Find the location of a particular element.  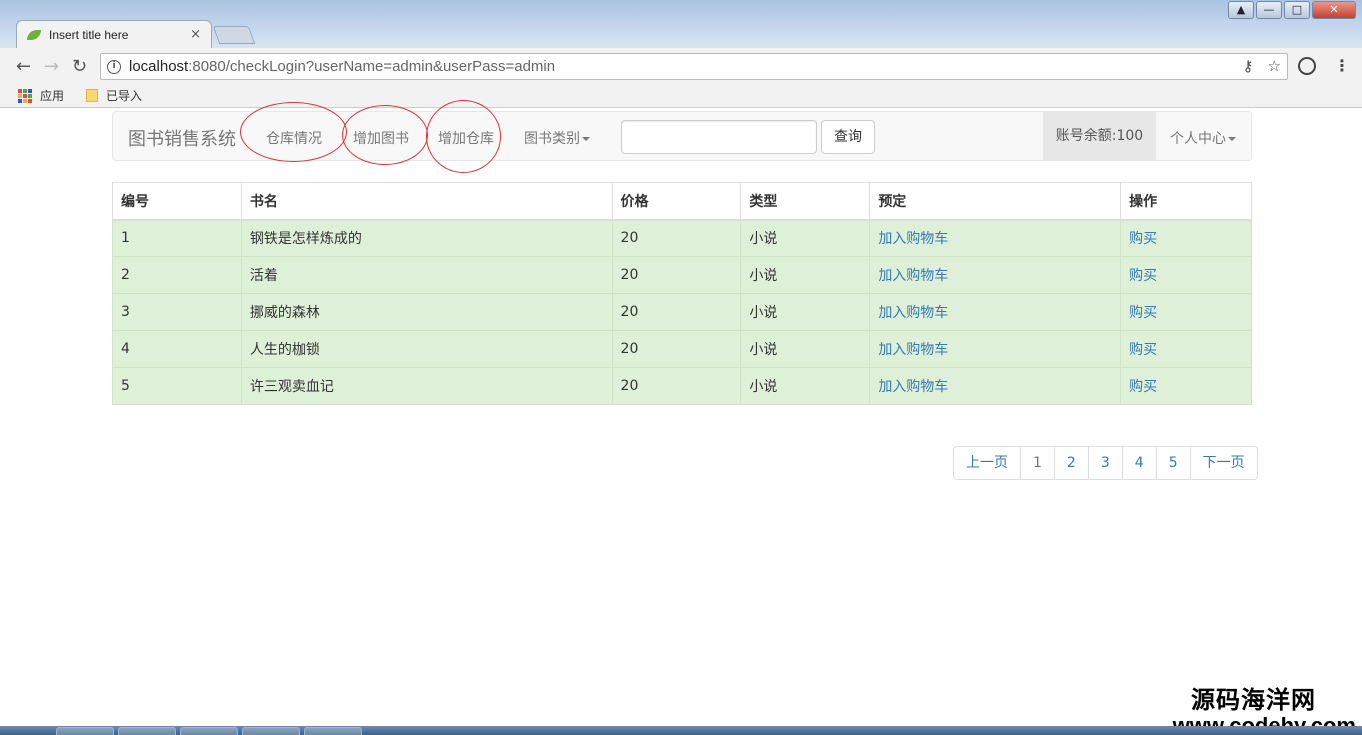

browser-titlebar: Insert title here × ▲ — □ ✕ is located at coordinates (681, 24).